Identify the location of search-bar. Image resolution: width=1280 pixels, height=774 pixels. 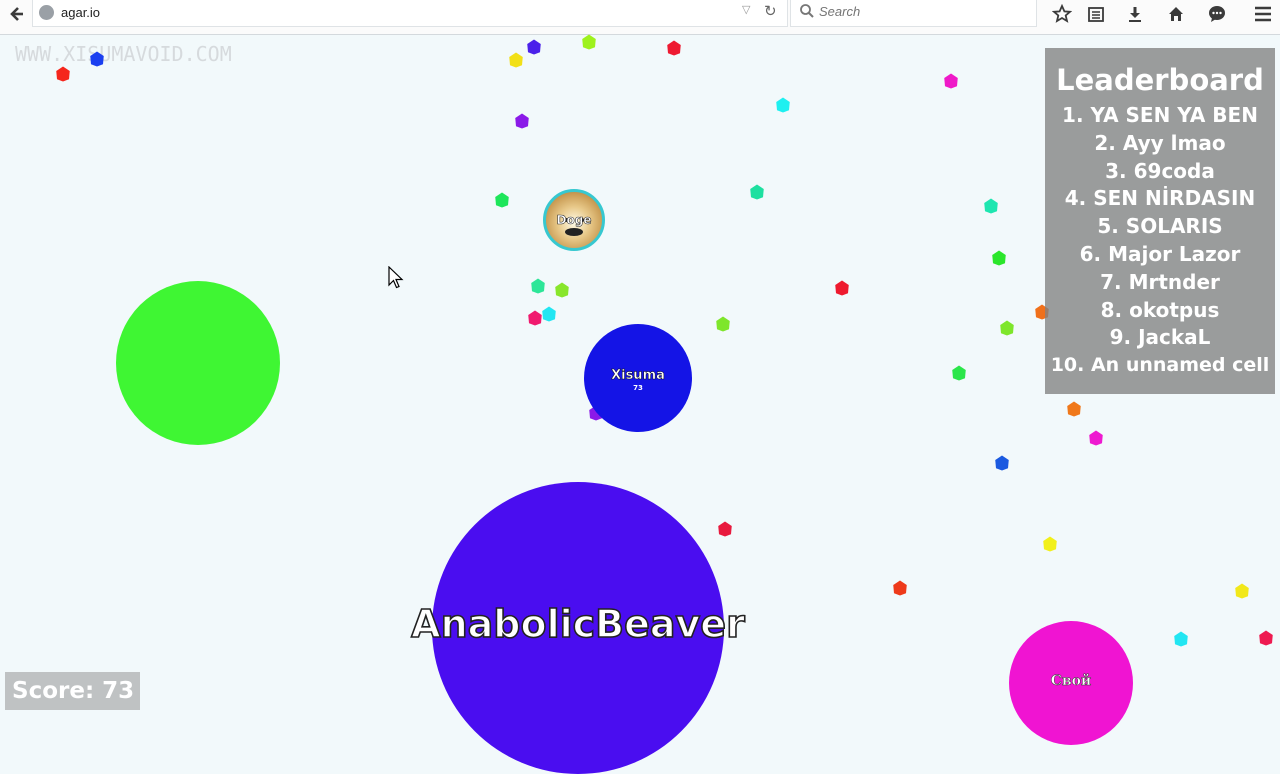
(913, 13).